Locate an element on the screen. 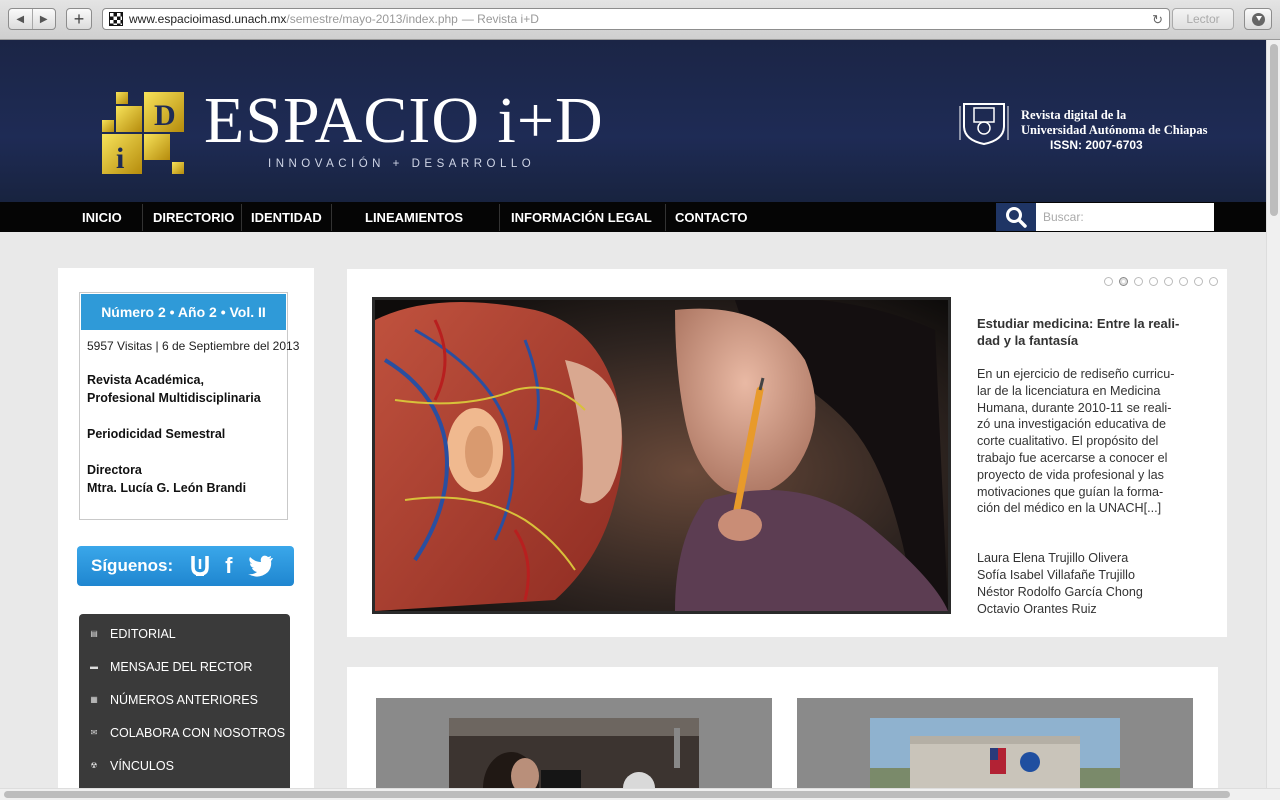 The image size is (1280, 800). search-input is located at coordinates (1125, 217).